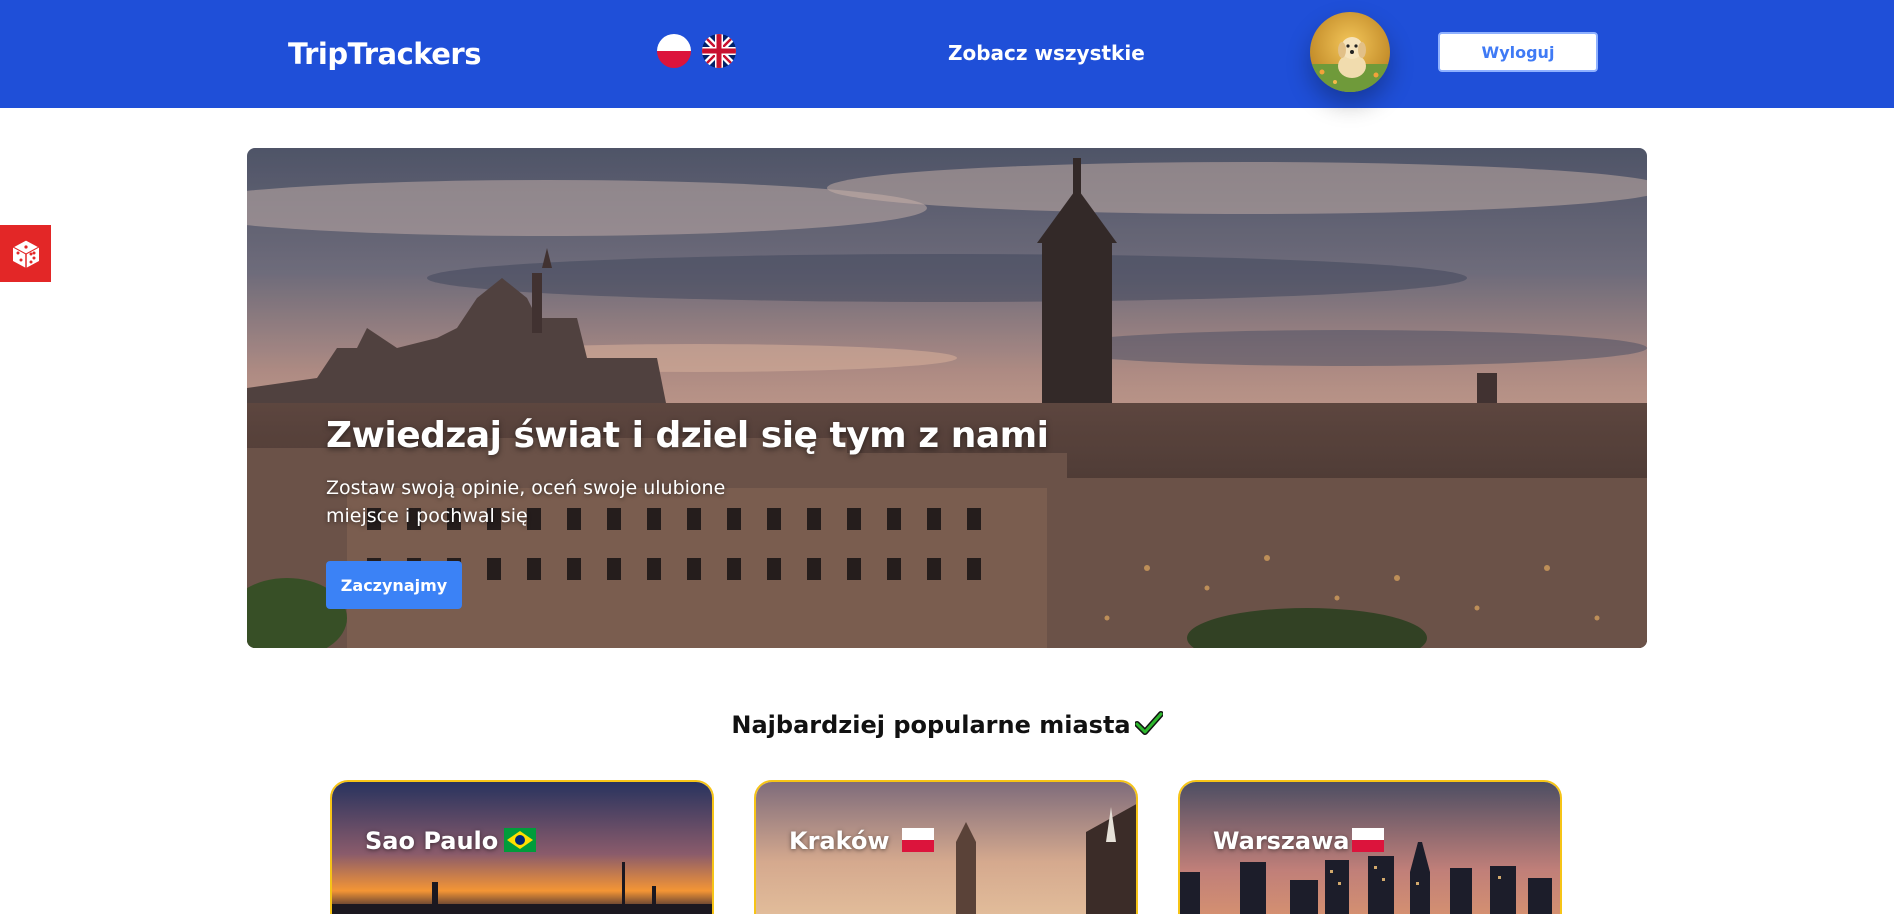 The width and height of the screenshot is (1894, 914). Describe the element at coordinates (1281, 841) in the screenshot. I see `city-name: Warszawa` at that location.